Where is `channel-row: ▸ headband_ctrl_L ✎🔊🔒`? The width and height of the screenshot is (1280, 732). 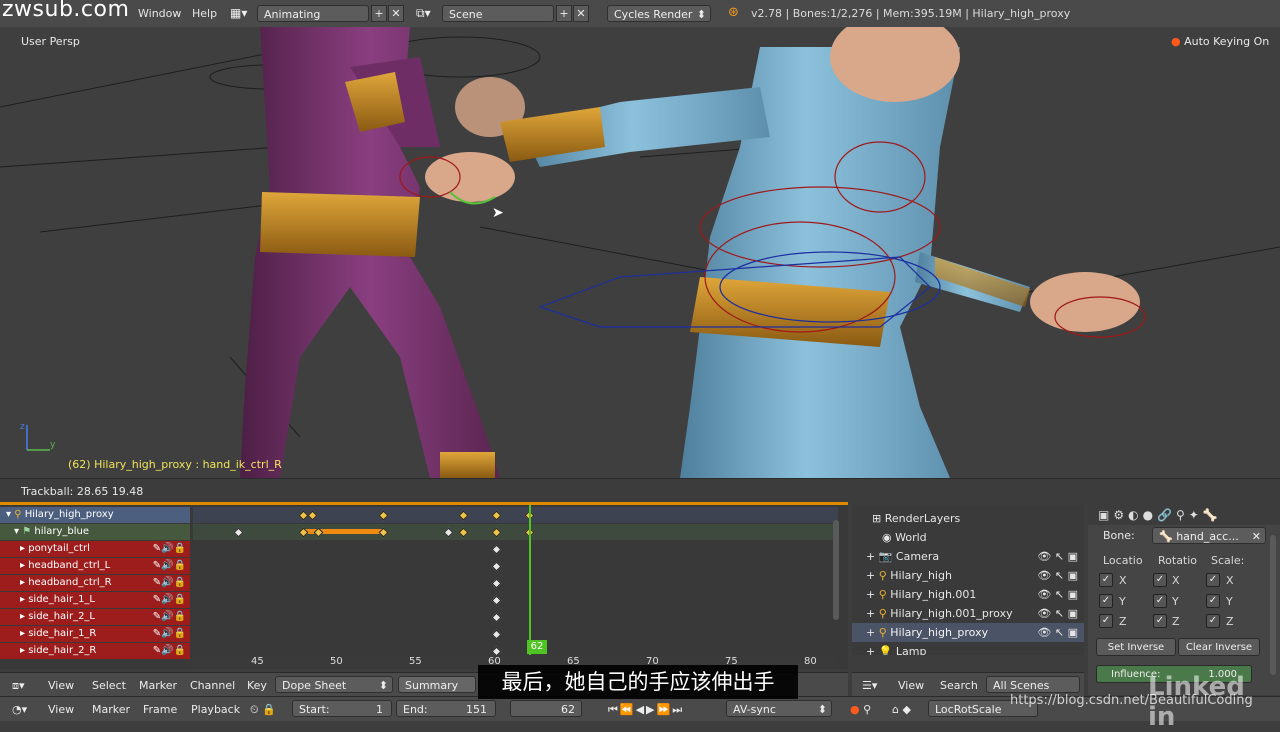 channel-row: ▸ headband_ctrl_L ✎🔊🔒 is located at coordinates (95, 566).